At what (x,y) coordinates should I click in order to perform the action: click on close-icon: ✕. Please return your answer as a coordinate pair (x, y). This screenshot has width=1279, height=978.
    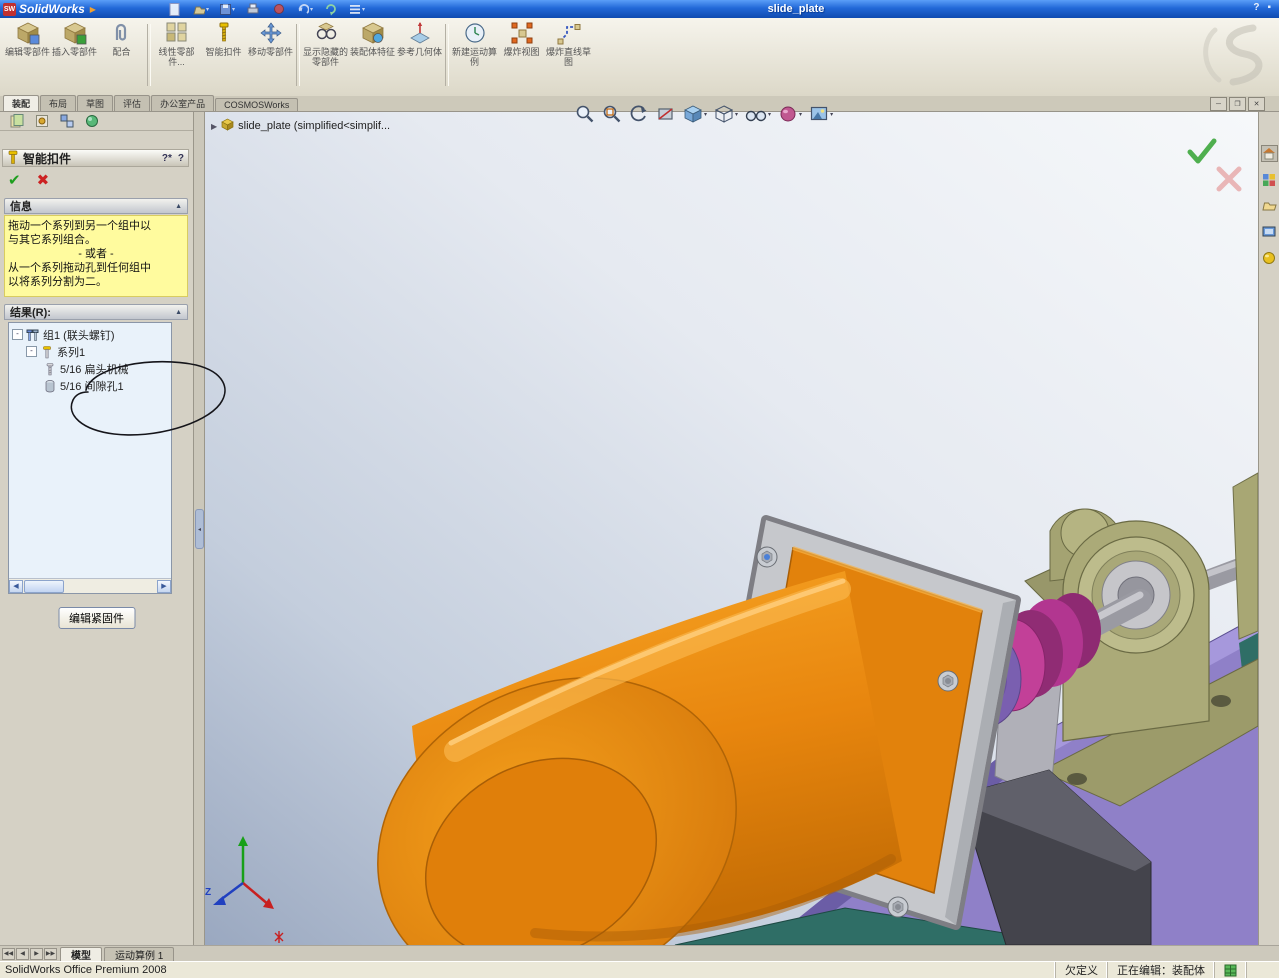
    Looking at the image, I should click on (1256, 104).